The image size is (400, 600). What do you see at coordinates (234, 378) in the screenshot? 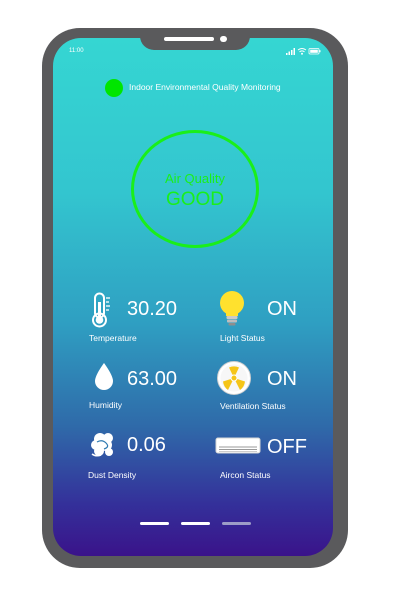
I see `fan-icon` at bounding box center [234, 378].